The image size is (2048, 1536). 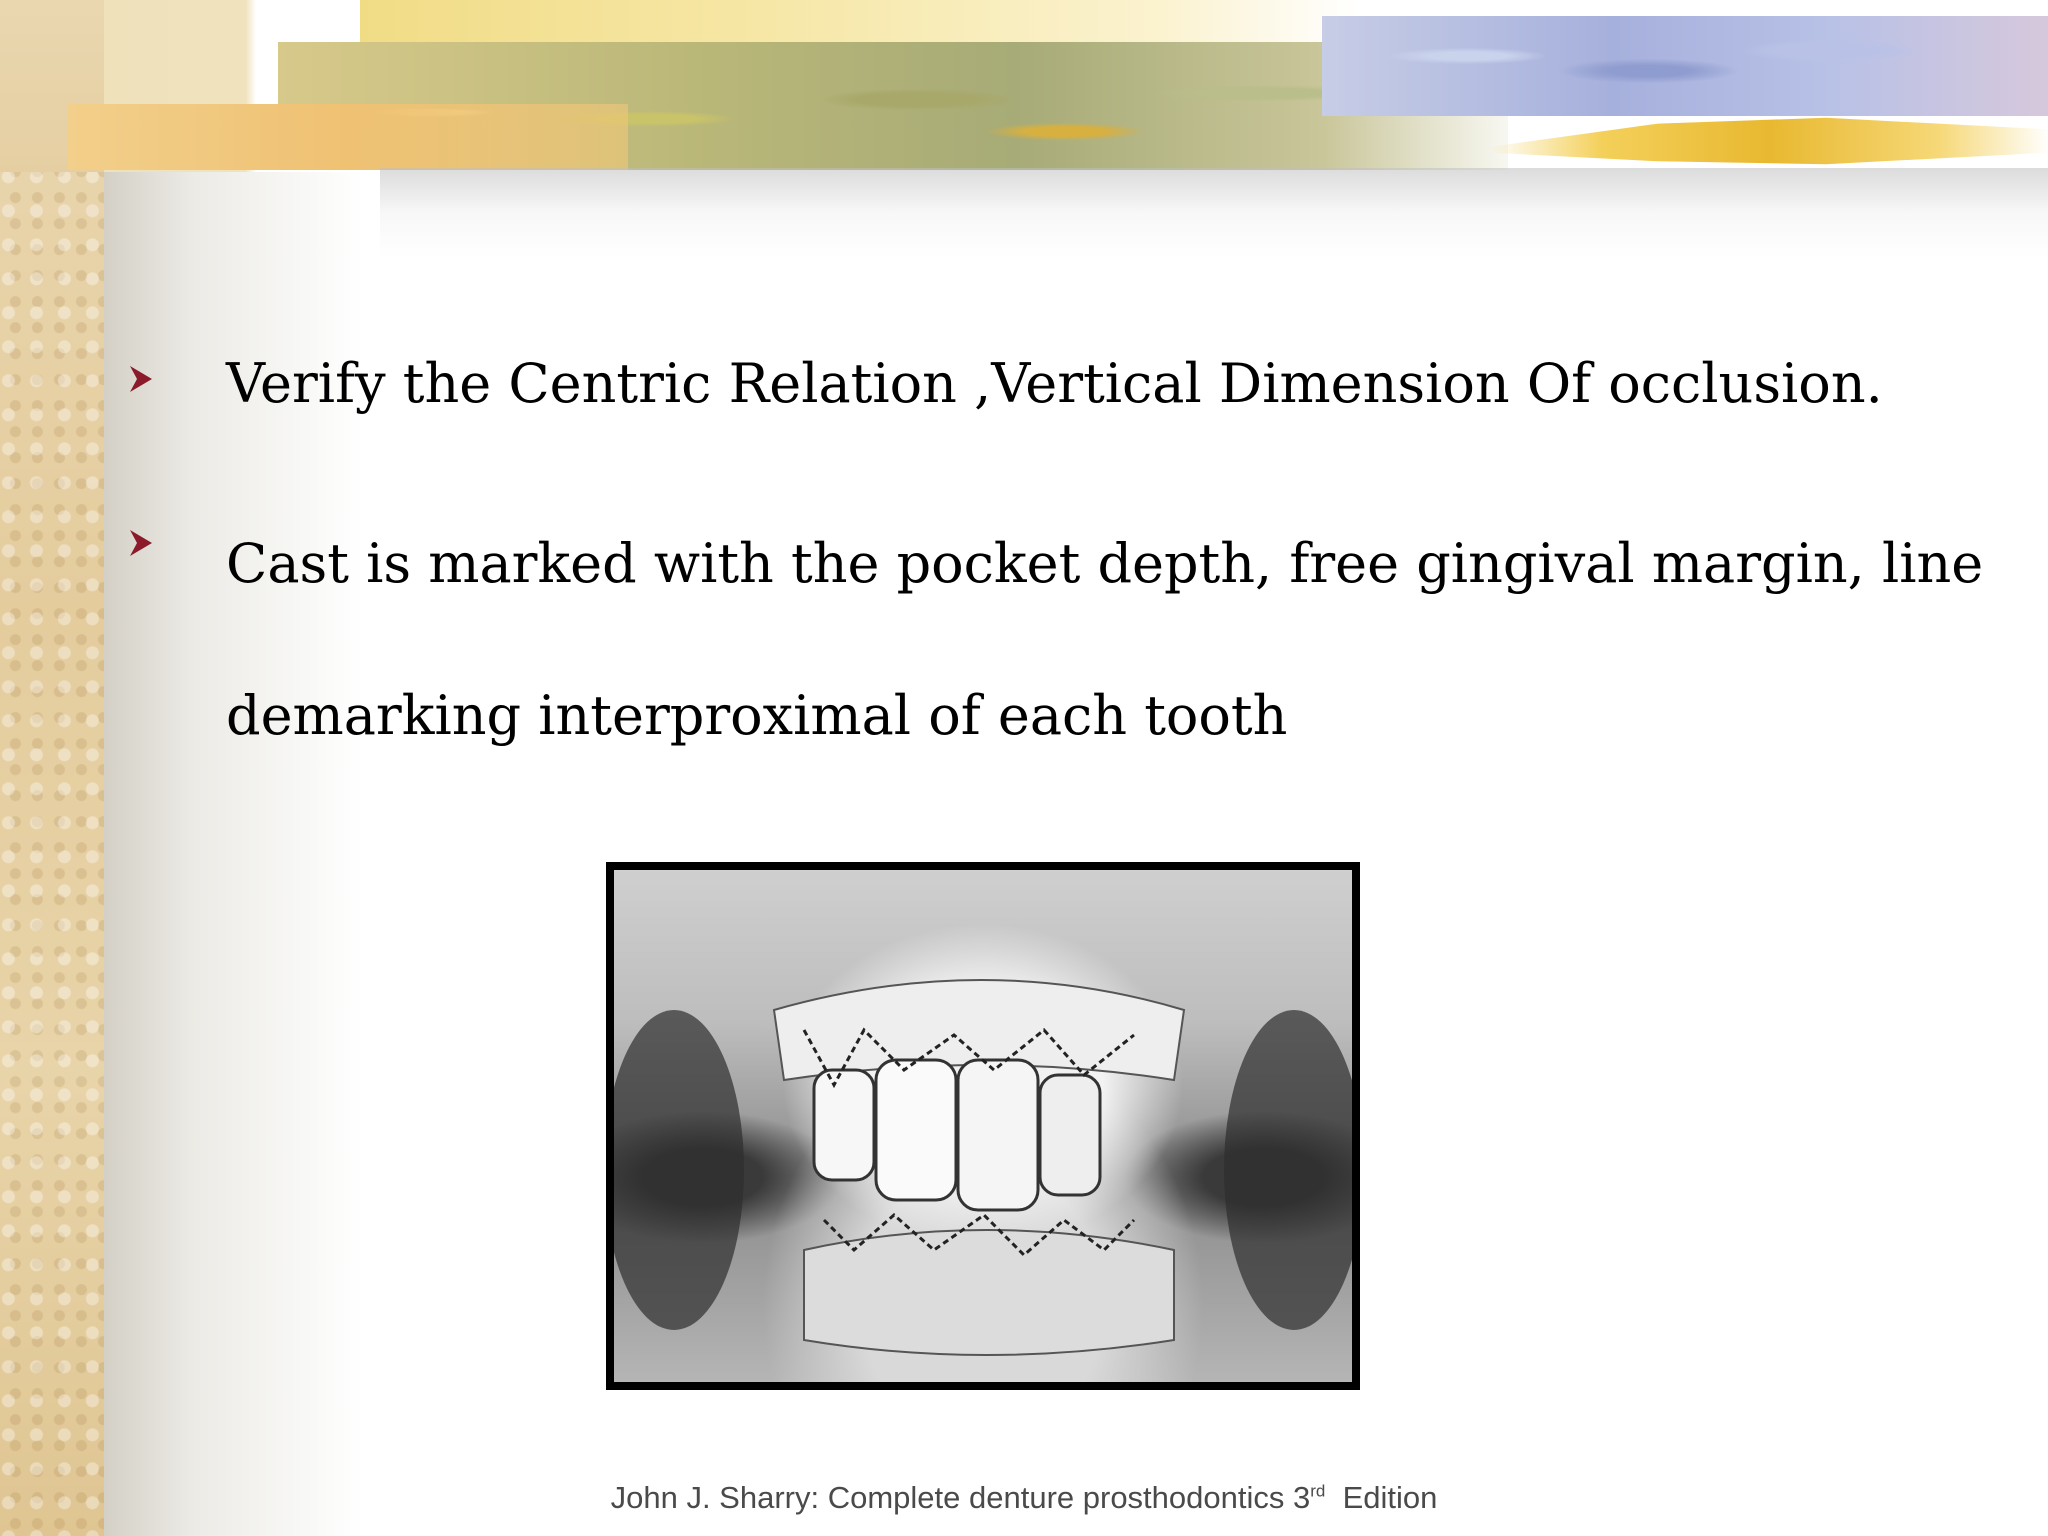 I want to click on dental-cast-photo, so click(x=983, y=1126).